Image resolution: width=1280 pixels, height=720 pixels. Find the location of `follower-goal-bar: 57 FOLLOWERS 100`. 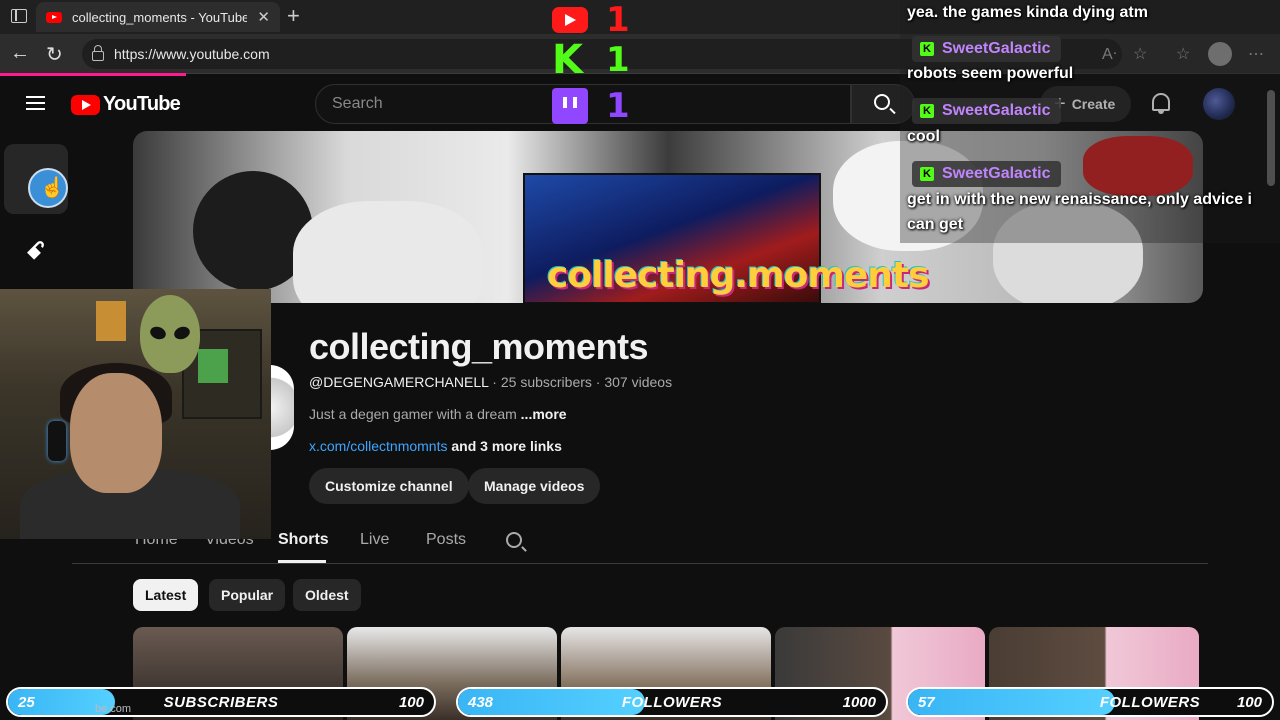

follower-goal-bar: 57 FOLLOWERS 100 is located at coordinates (1090, 702).